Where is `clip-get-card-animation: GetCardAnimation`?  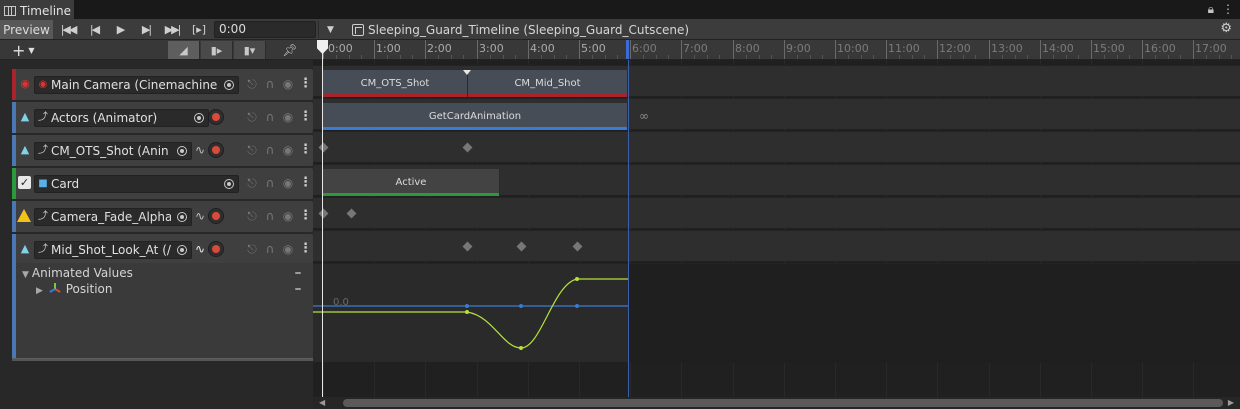 clip-get-card-animation: GetCardAnimation is located at coordinates (475, 116).